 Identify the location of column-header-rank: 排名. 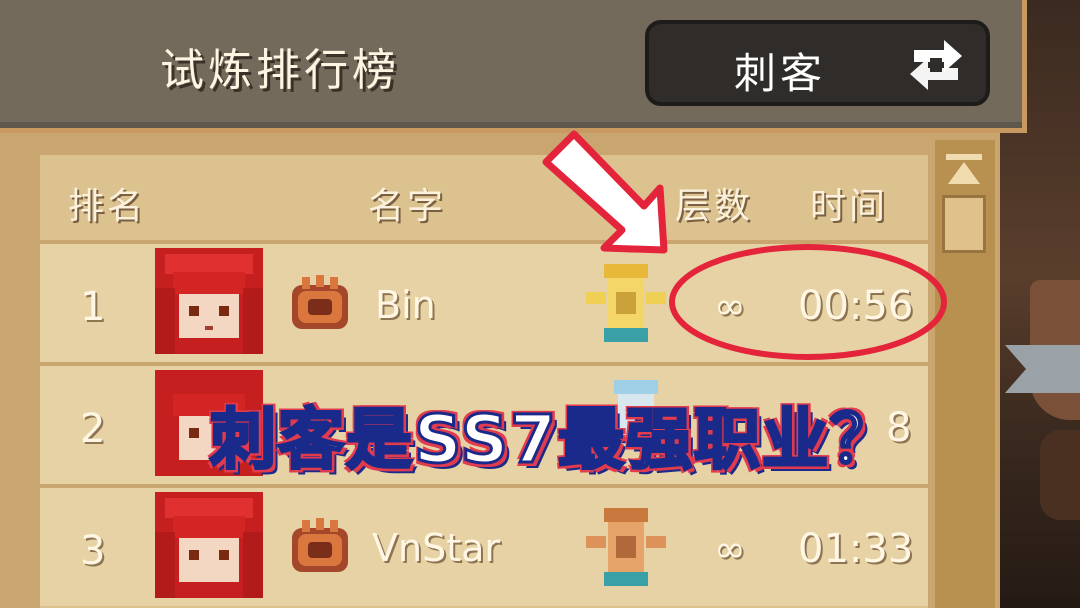
(107, 206).